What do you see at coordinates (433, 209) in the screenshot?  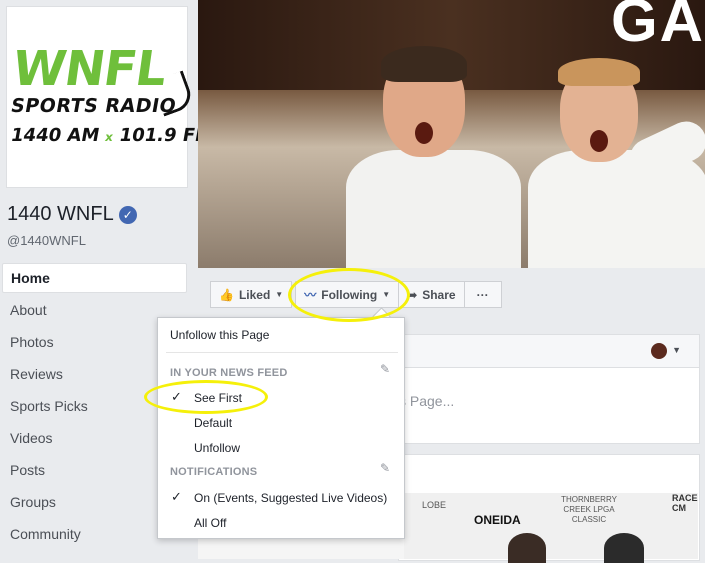 I see `cover-person-left-body` at bounding box center [433, 209].